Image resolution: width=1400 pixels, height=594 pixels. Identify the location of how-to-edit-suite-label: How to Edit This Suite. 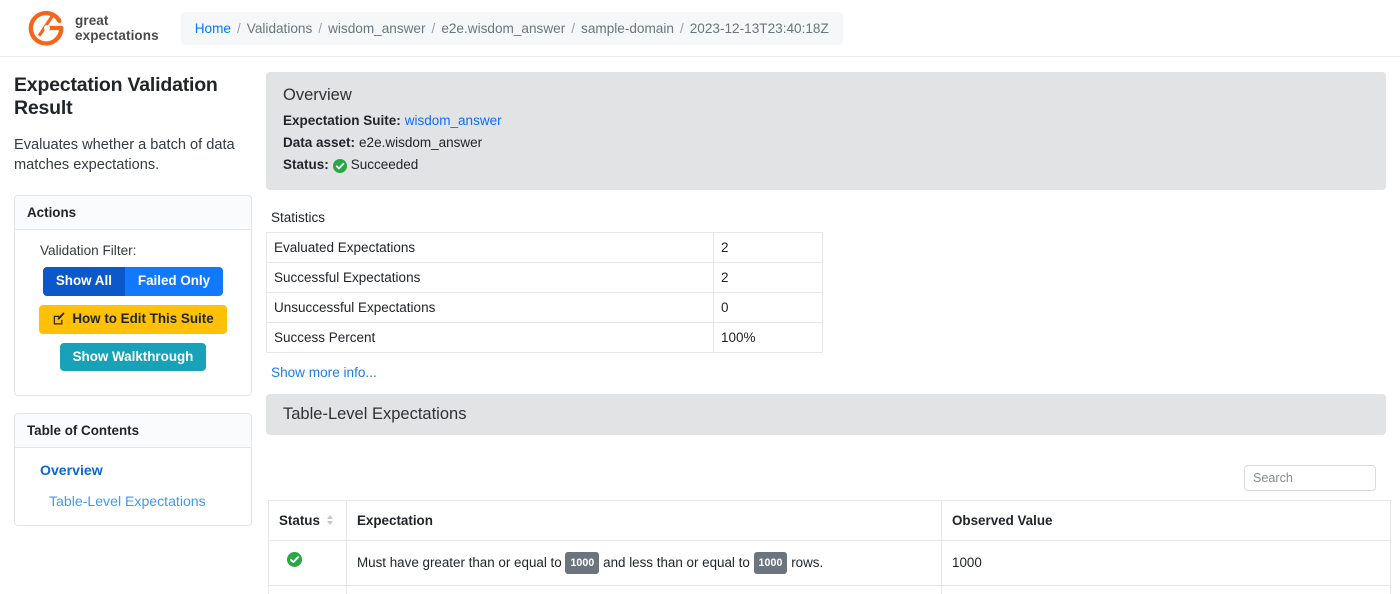
(143, 318).